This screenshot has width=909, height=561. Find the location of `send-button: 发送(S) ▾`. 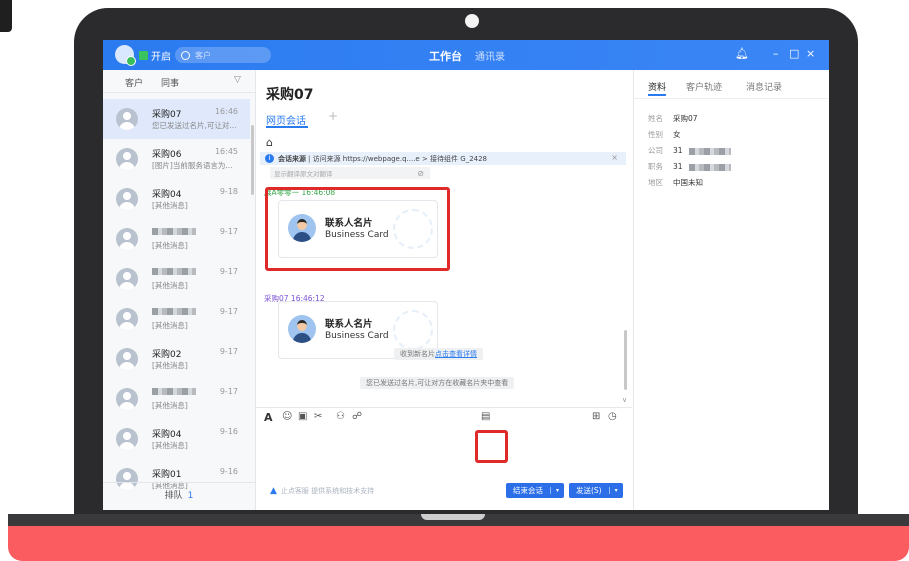

send-button: 发送(S) ▾ is located at coordinates (596, 490).